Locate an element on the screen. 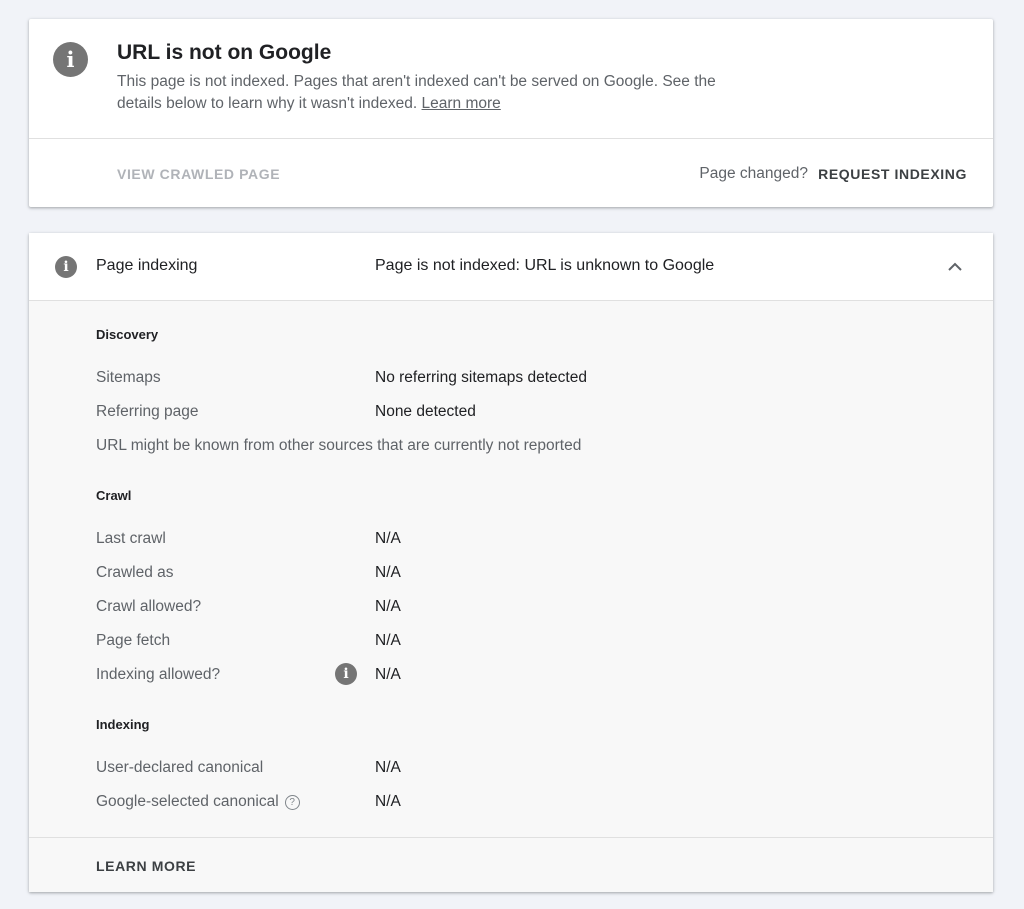  chevron-up-icon is located at coordinates (955, 267).